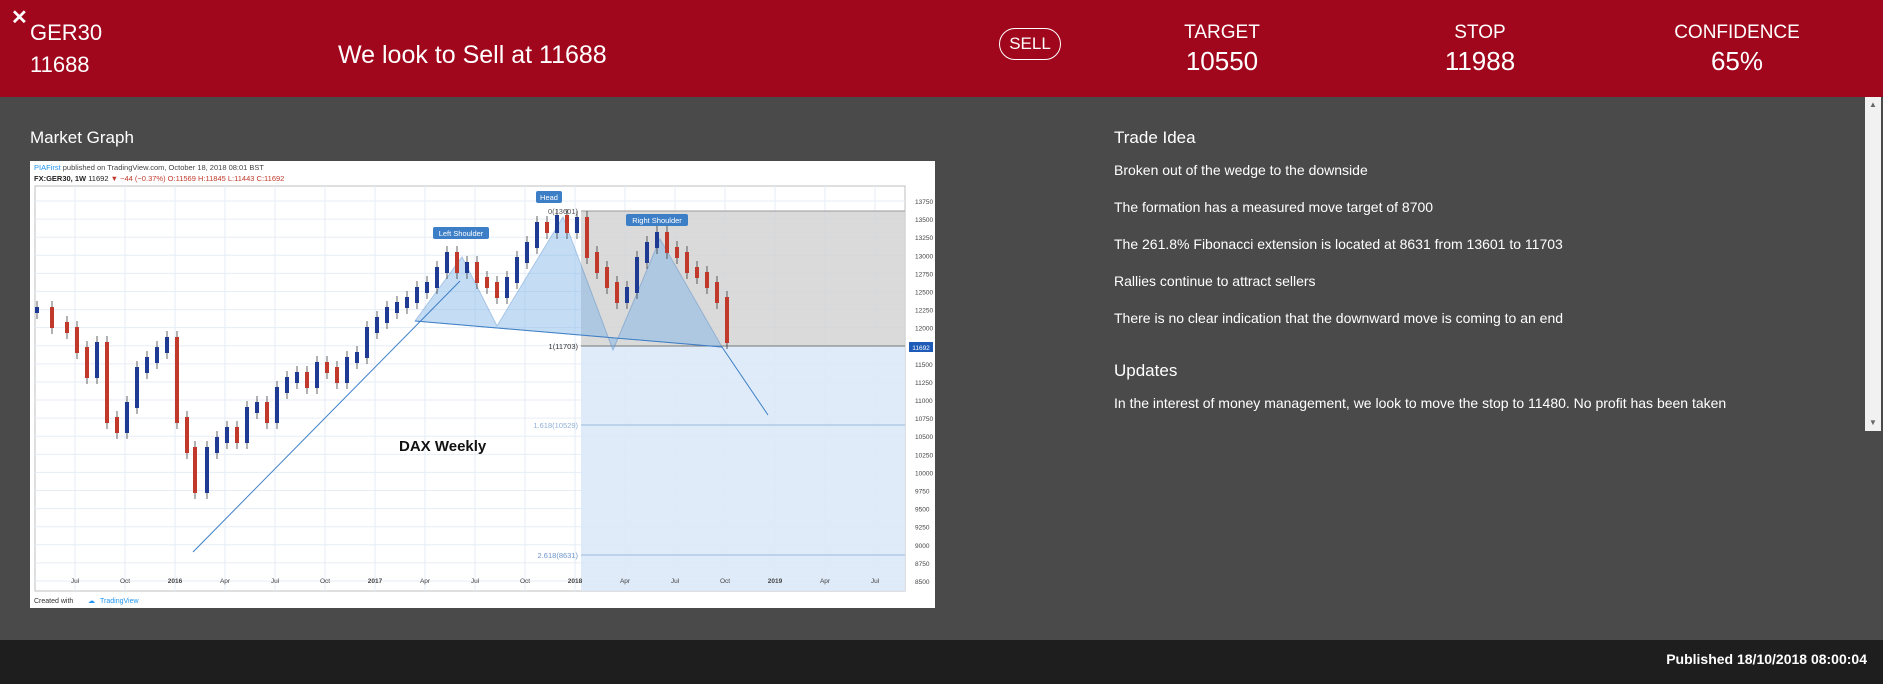 The width and height of the screenshot is (1883, 684). I want to click on y-tick-label: 9250, so click(922, 528).